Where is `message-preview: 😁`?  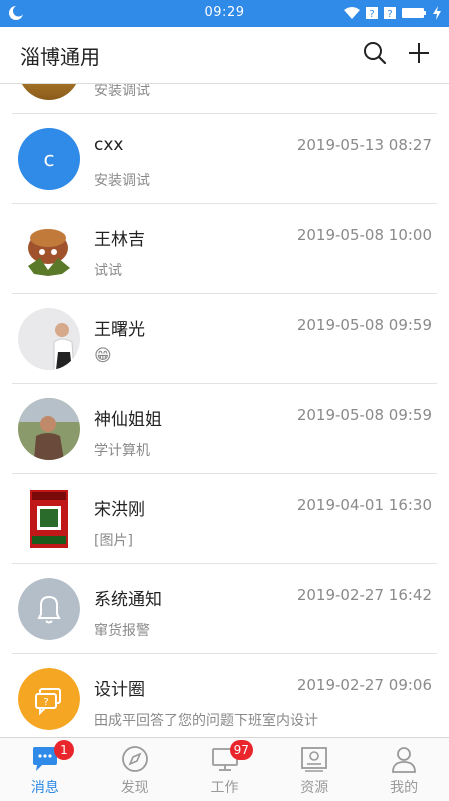 message-preview: 😁 is located at coordinates (103, 356).